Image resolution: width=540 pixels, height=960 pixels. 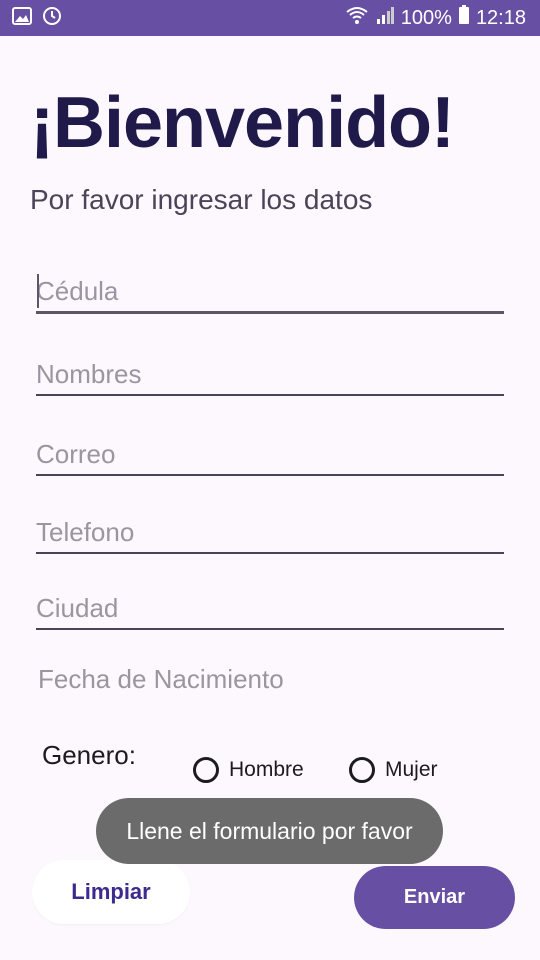 What do you see at coordinates (52, 18) in the screenshot?
I see `sync-icon` at bounding box center [52, 18].